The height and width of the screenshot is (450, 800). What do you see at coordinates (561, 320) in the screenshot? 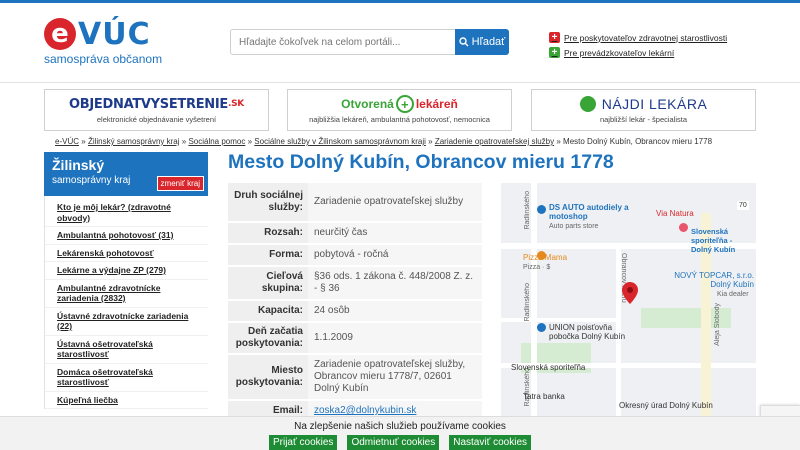
I see `map-road` at bounding box center [561, 320].